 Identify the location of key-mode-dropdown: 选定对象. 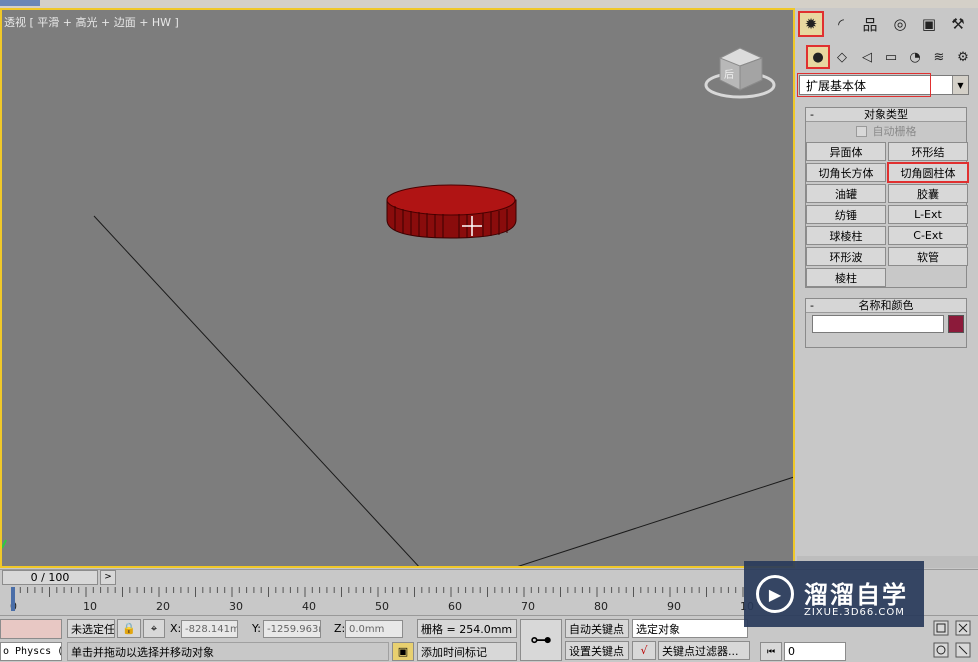
(690, 628).